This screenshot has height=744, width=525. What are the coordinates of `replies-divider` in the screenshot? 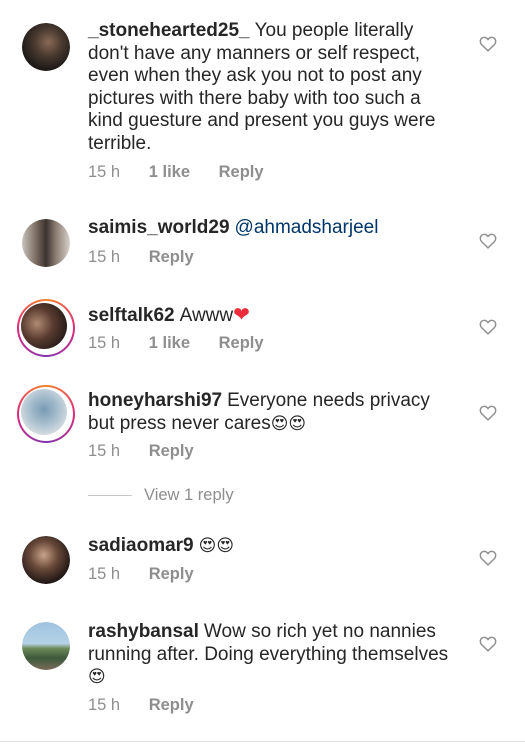 It's located at (110, 496).